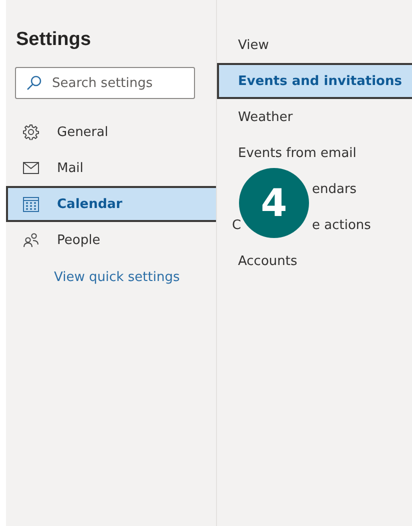 The image size is (412, 526). I want to click on envelope-icon, so click(31, 168).